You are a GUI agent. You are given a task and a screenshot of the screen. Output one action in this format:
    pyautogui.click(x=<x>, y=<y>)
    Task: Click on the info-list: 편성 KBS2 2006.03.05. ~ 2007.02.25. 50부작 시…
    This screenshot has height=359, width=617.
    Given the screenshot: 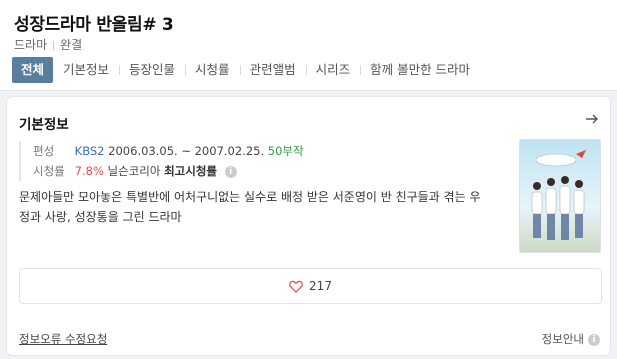 What is the action you would take?
    pyautogui.click(x=161, y=161)
    